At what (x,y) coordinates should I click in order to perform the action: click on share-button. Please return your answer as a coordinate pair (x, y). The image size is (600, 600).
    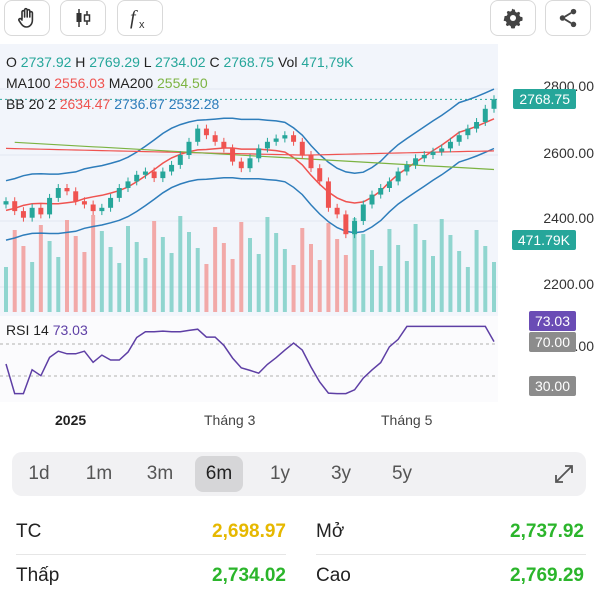
    Looking at the image, I should click on (568, 18).